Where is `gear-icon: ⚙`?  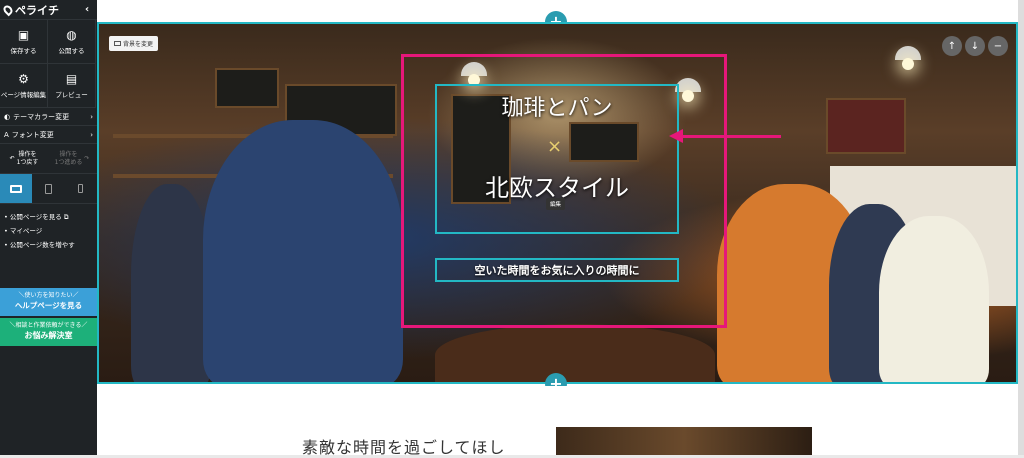
gear-icon: ⚙ is located at coordinates (23, 78).